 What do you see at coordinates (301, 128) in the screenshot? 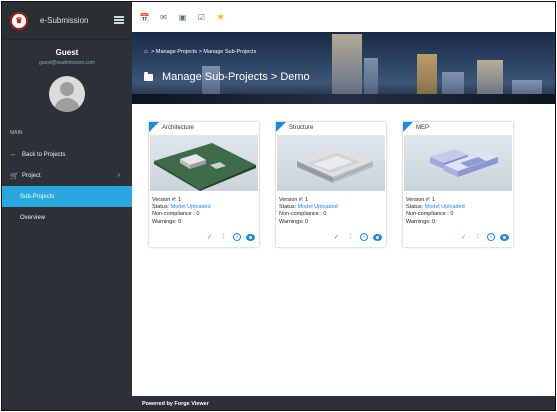
I see `card-title: Structure` at bounding box center [301, 128].